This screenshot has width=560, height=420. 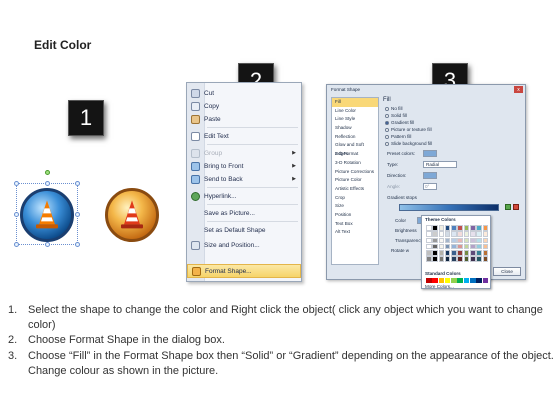 I want to click on close-icon: x, so click(x=518, y=89).